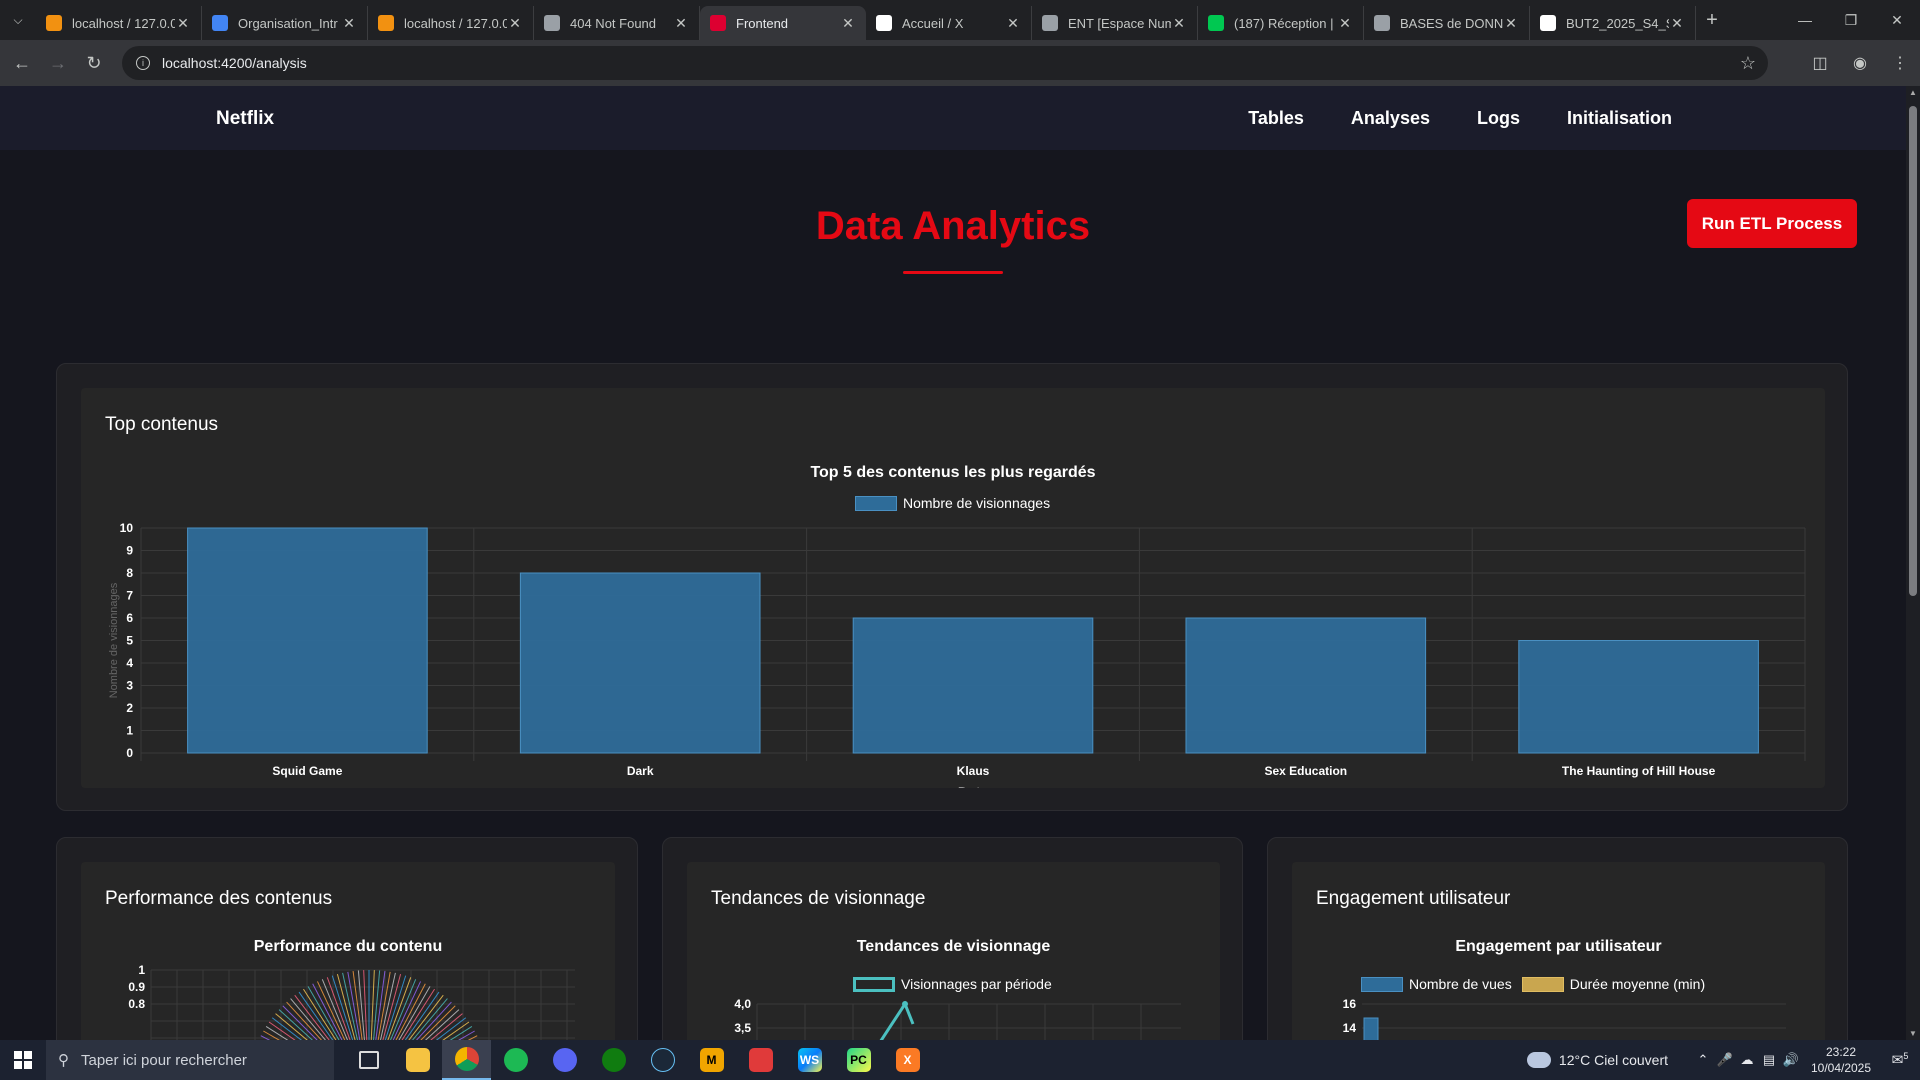  I want to click on site-info-icon: i, so click(143, 63).